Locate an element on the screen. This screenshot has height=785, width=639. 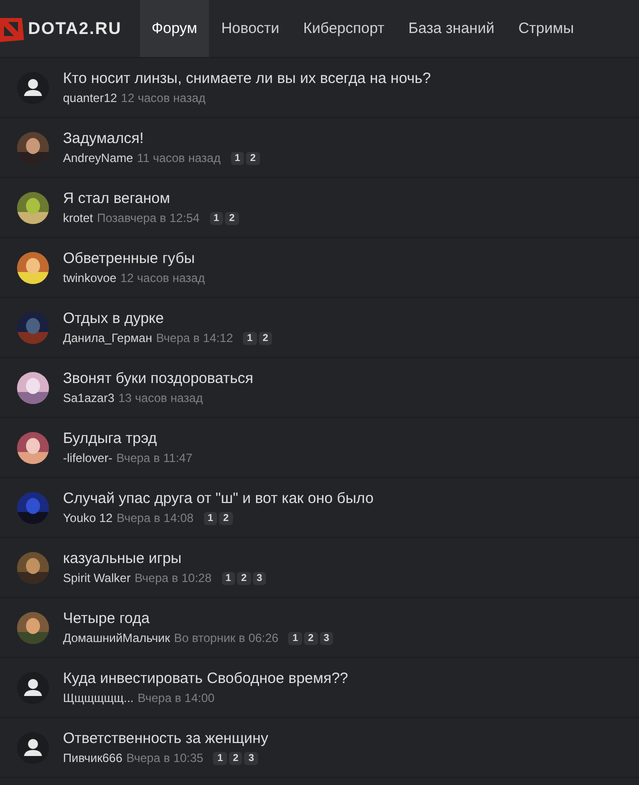
author-name: quanter12 is located at coordinates (90, 98).